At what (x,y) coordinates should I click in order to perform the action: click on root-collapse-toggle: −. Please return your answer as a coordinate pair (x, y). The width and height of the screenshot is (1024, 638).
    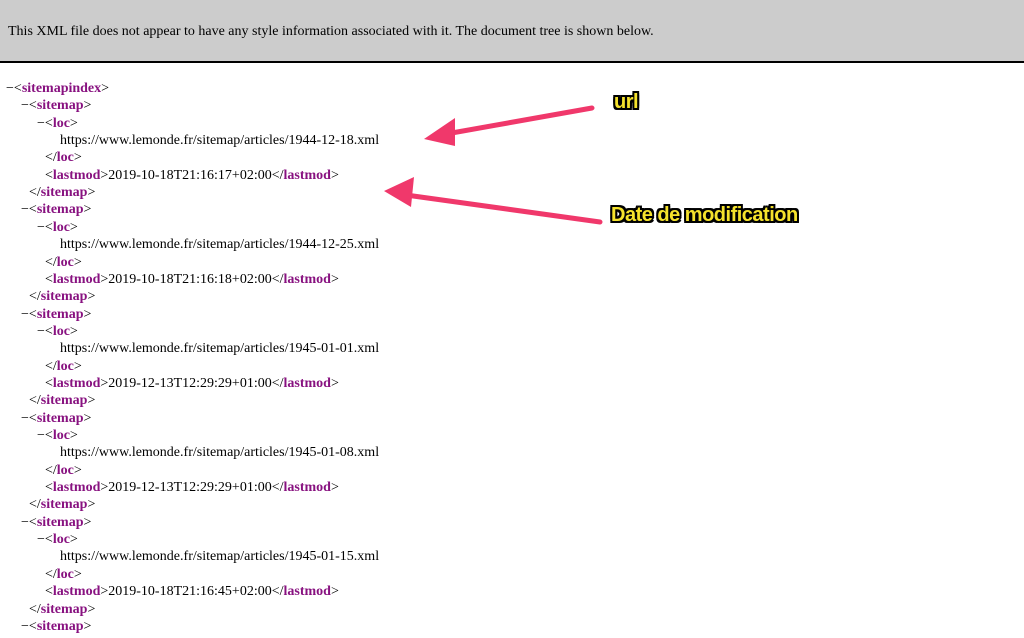
    Looking at the image, I should click on (10, 88).